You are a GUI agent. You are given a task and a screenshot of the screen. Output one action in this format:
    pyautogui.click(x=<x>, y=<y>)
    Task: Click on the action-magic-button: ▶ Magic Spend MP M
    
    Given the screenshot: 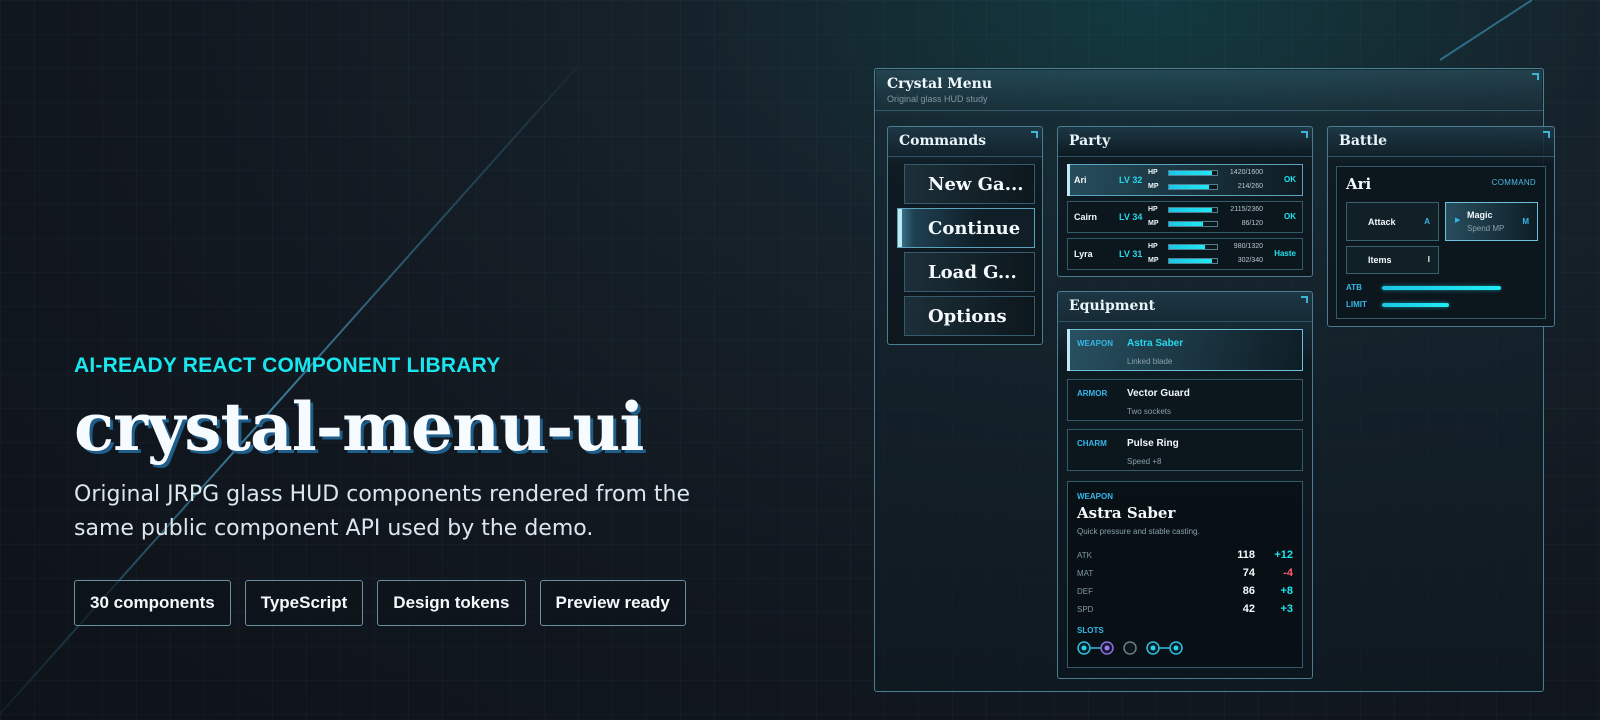 What is the action you would take?
    pyautogui.click(x=1491, y=221)
    